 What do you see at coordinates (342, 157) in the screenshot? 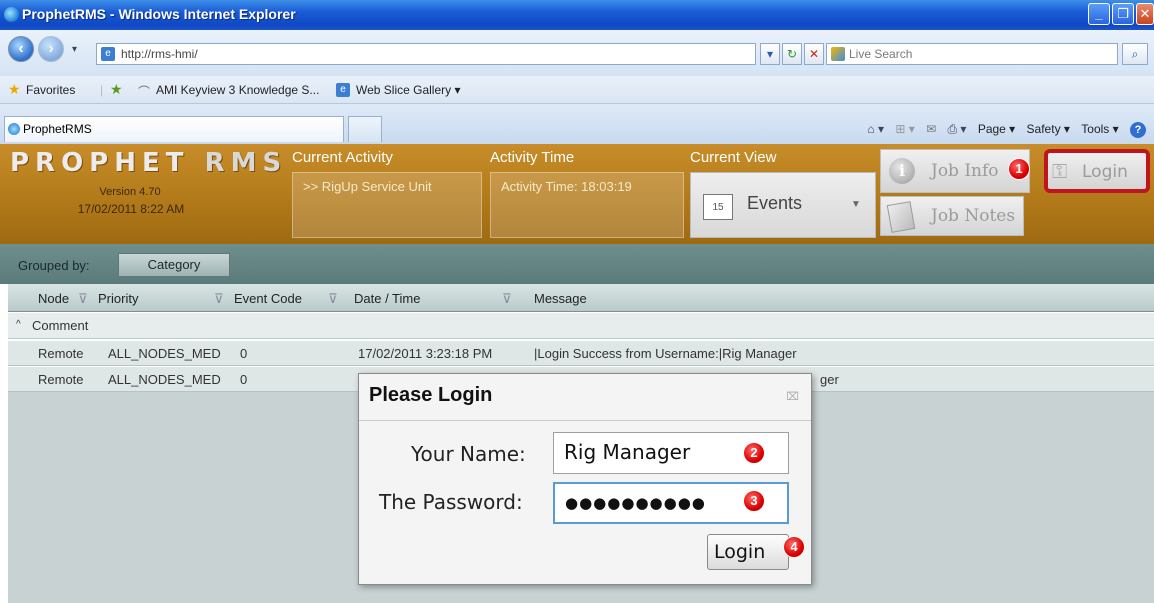
I see `current-activity-label: Current Activity` at bounding box center [342, 157].